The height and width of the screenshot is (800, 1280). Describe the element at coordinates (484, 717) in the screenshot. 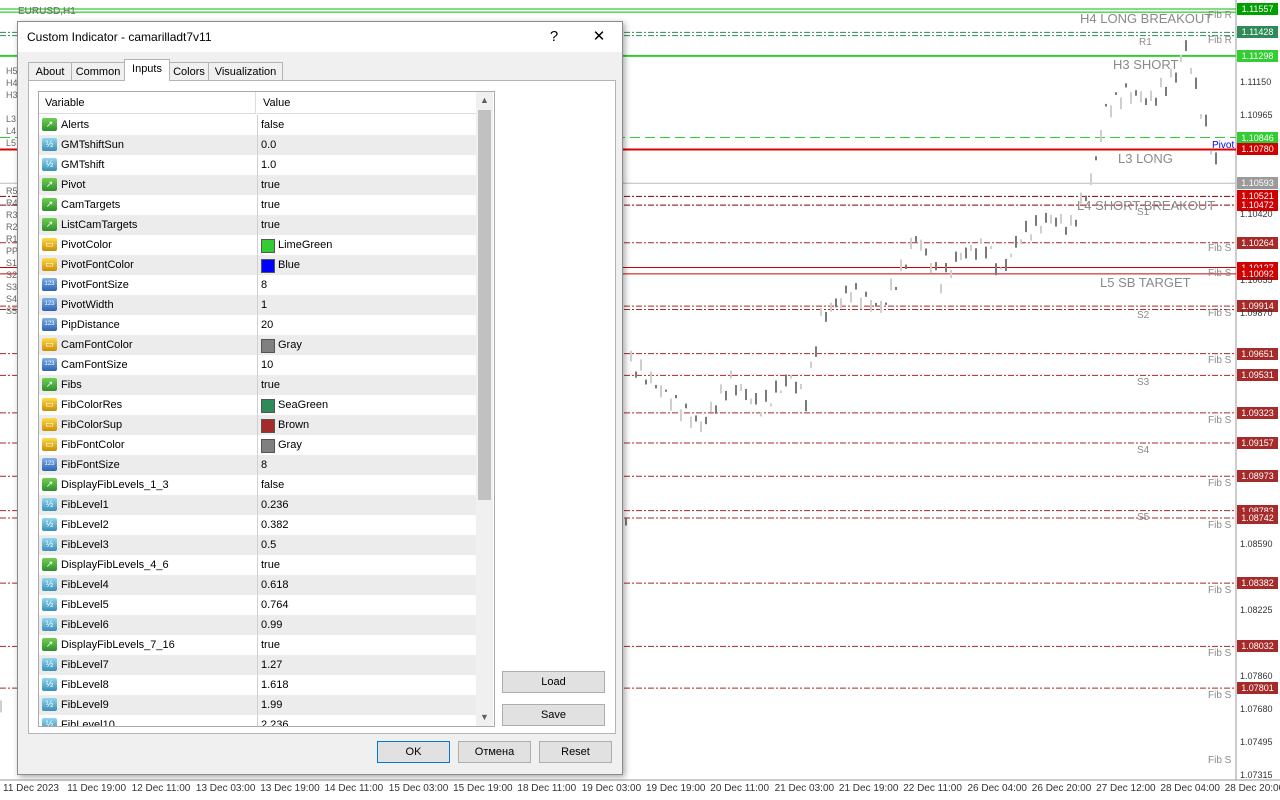

I see `scroll-down-arrow: ▼` at that location.